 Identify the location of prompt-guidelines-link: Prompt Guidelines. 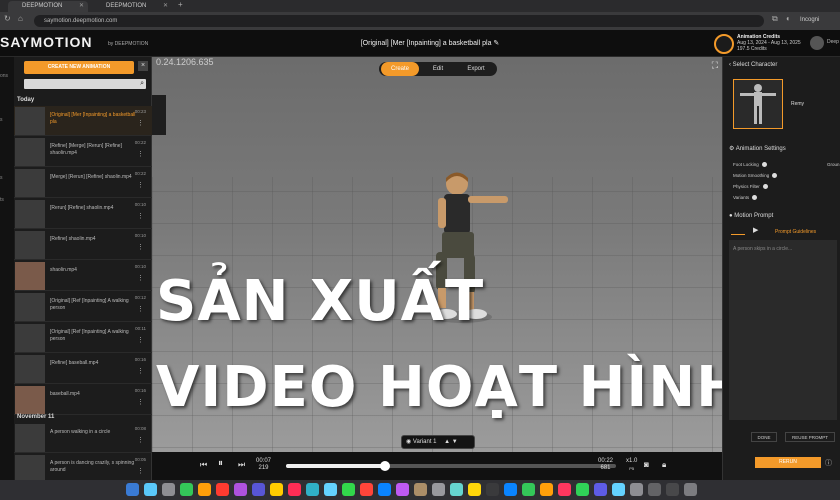
(795, 232).